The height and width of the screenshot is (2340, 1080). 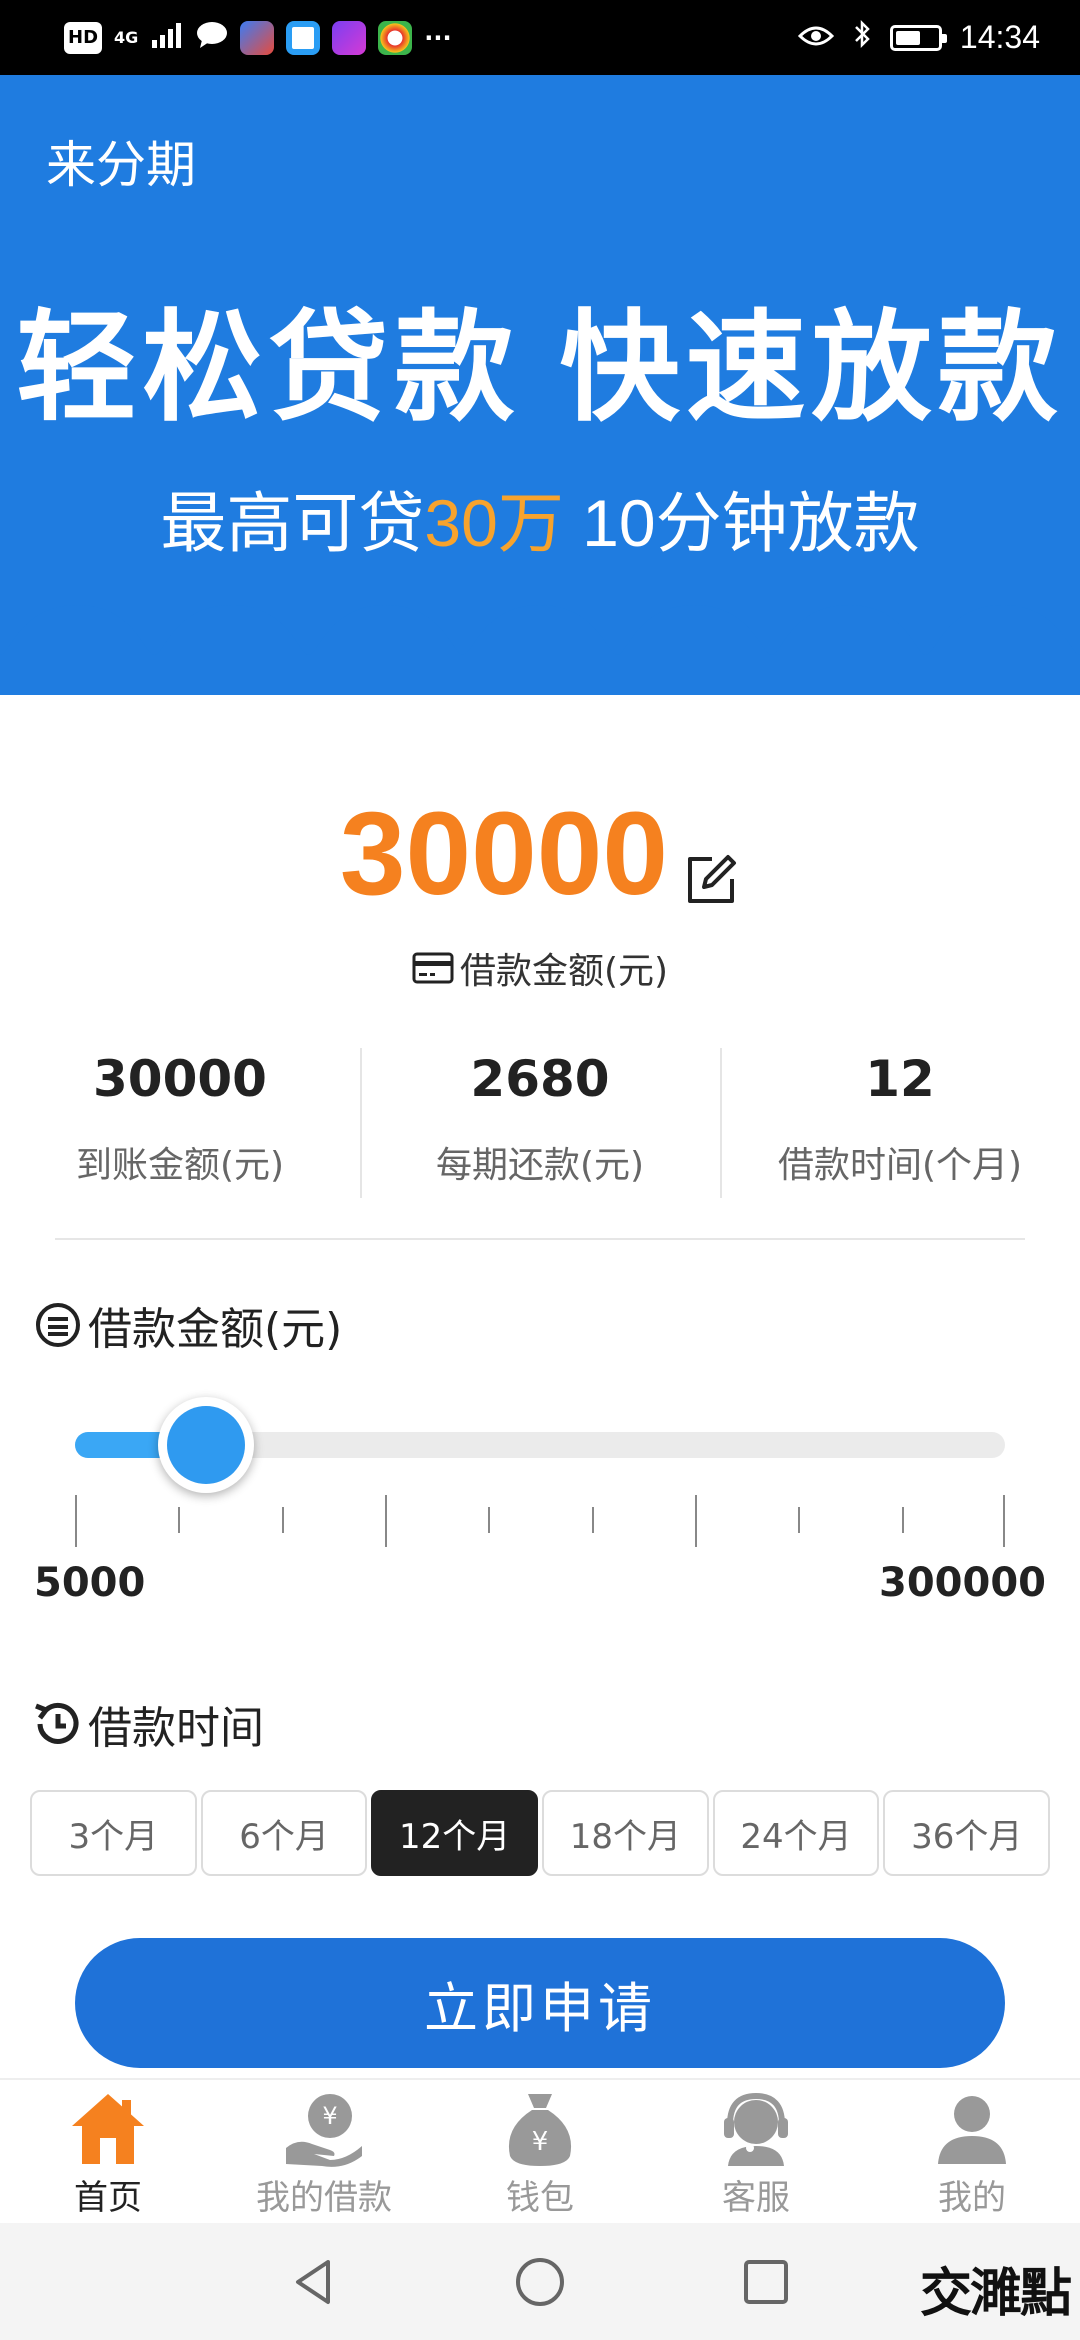 What do you see at coordinates (540, 2003) in the screenshot?
I see `apply-now-button: 立即申请` at bounding box center [540, 2003].